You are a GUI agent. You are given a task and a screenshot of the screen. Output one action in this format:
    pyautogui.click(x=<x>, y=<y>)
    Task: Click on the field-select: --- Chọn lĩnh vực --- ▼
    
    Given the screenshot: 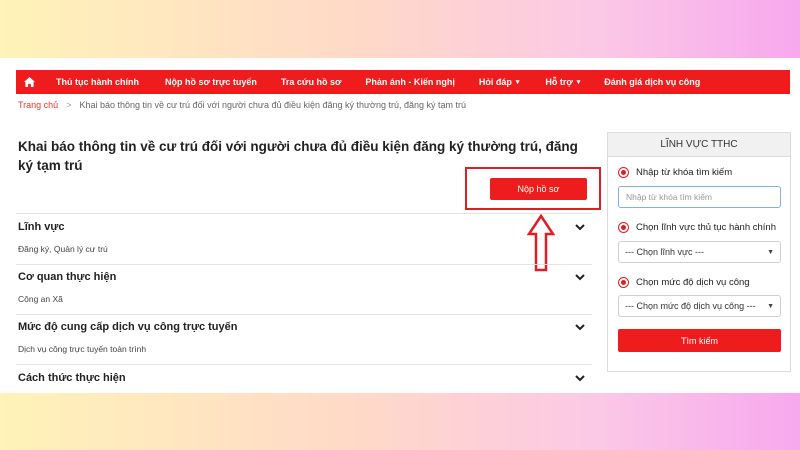 What is the action you would take?
    pyautogui.click(x=699, y=252)
    